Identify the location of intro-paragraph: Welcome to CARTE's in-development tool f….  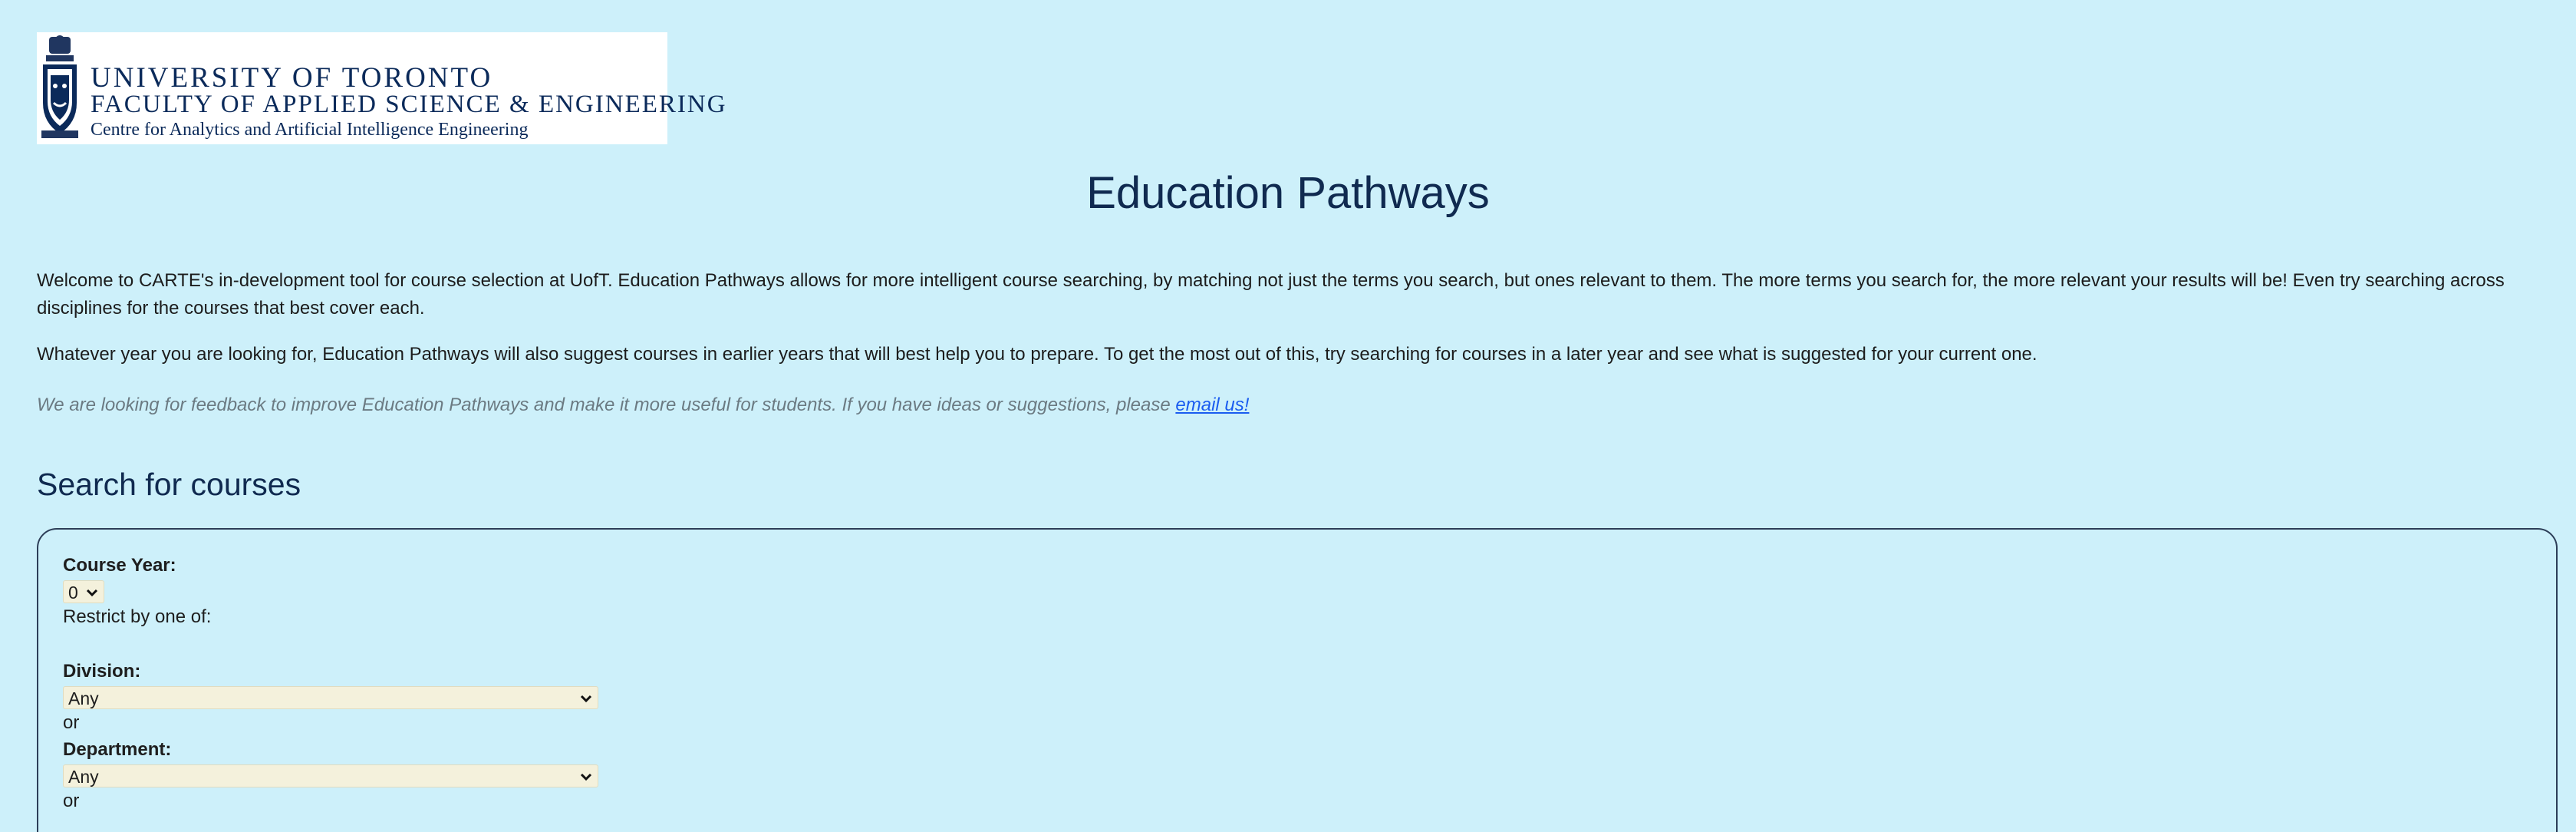
(1271, 294).